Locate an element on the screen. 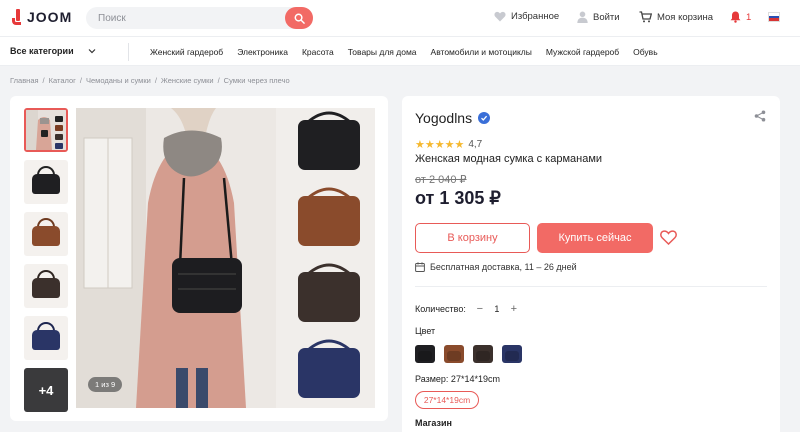 The width and height of the screenshot is (800, 432). size-label: Размер: 27*14*19cm is located at coordinates (457, 379).